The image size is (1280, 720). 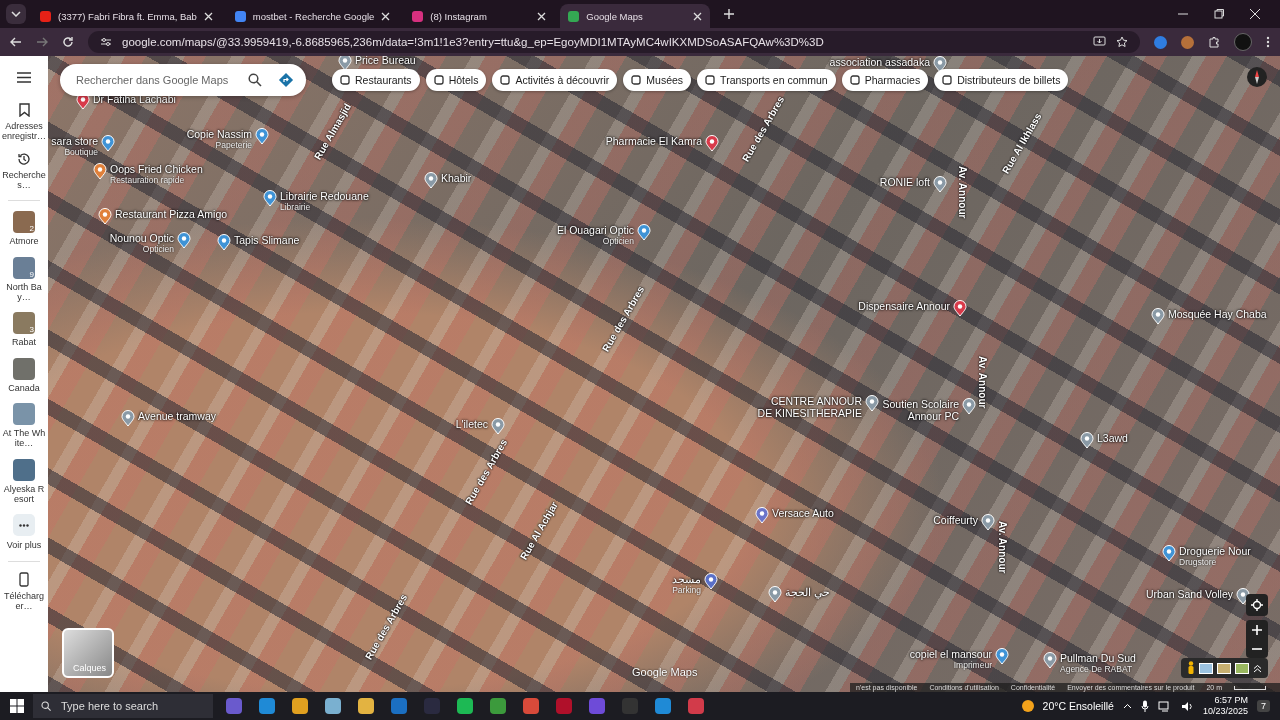 I want to click on back-icon, so click(x=16, y=42).